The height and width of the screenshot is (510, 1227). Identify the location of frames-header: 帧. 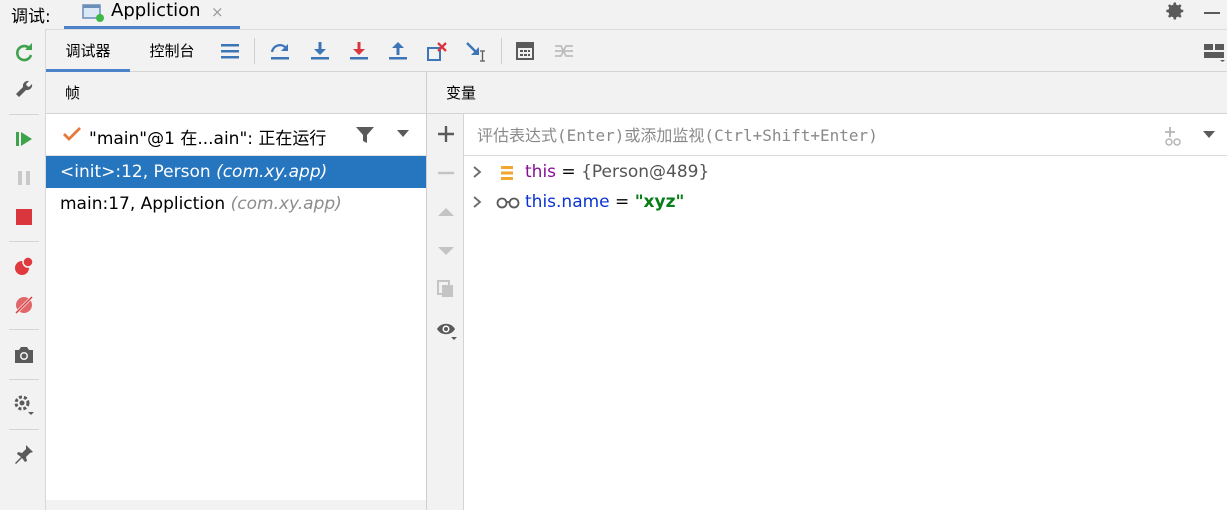
(236, 93).